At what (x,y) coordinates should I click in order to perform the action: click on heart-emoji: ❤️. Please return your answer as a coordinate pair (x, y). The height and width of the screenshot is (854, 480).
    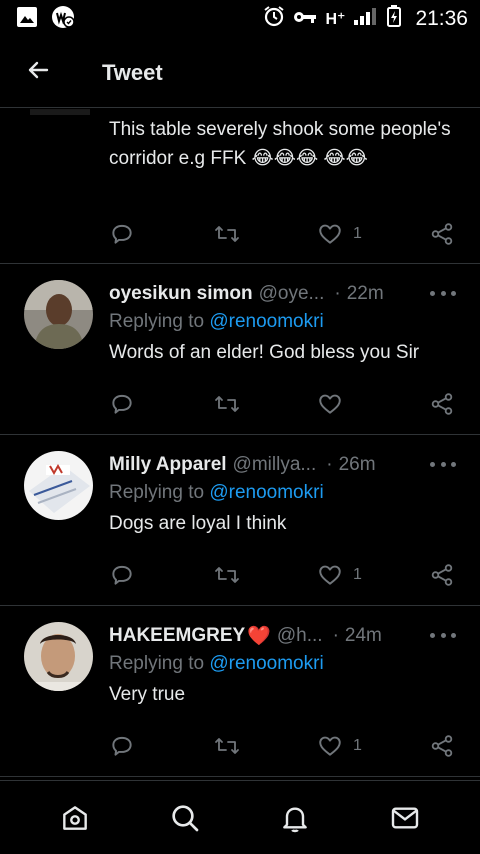
    Looking at the image, I should click on (259, 636).